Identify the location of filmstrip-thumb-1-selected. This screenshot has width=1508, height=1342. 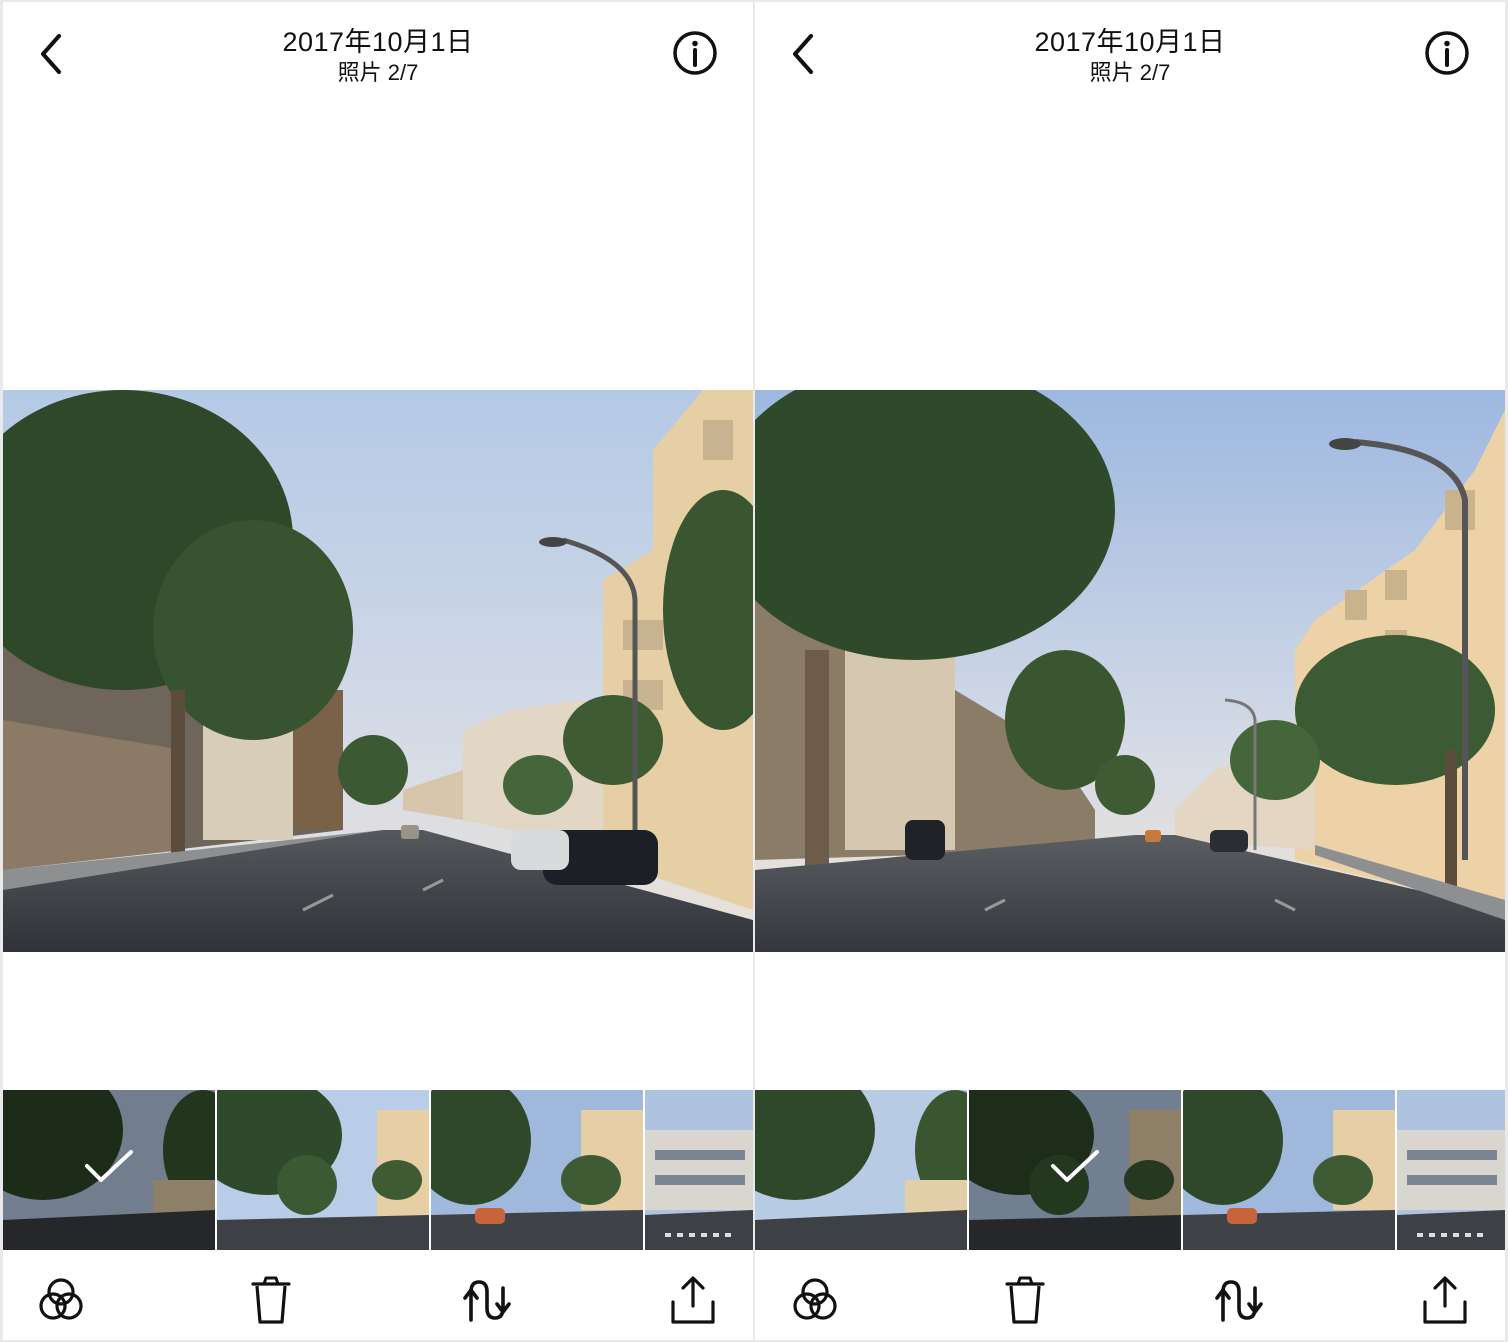
(109, 1170).